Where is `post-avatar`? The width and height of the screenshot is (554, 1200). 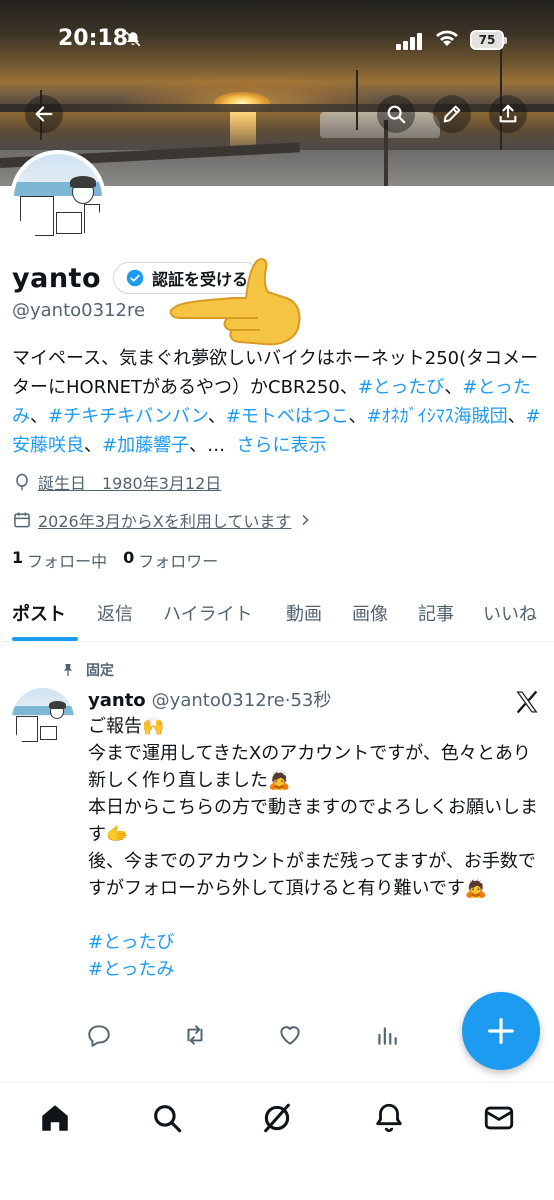
post-avatar is located at coordinates (43, 719).